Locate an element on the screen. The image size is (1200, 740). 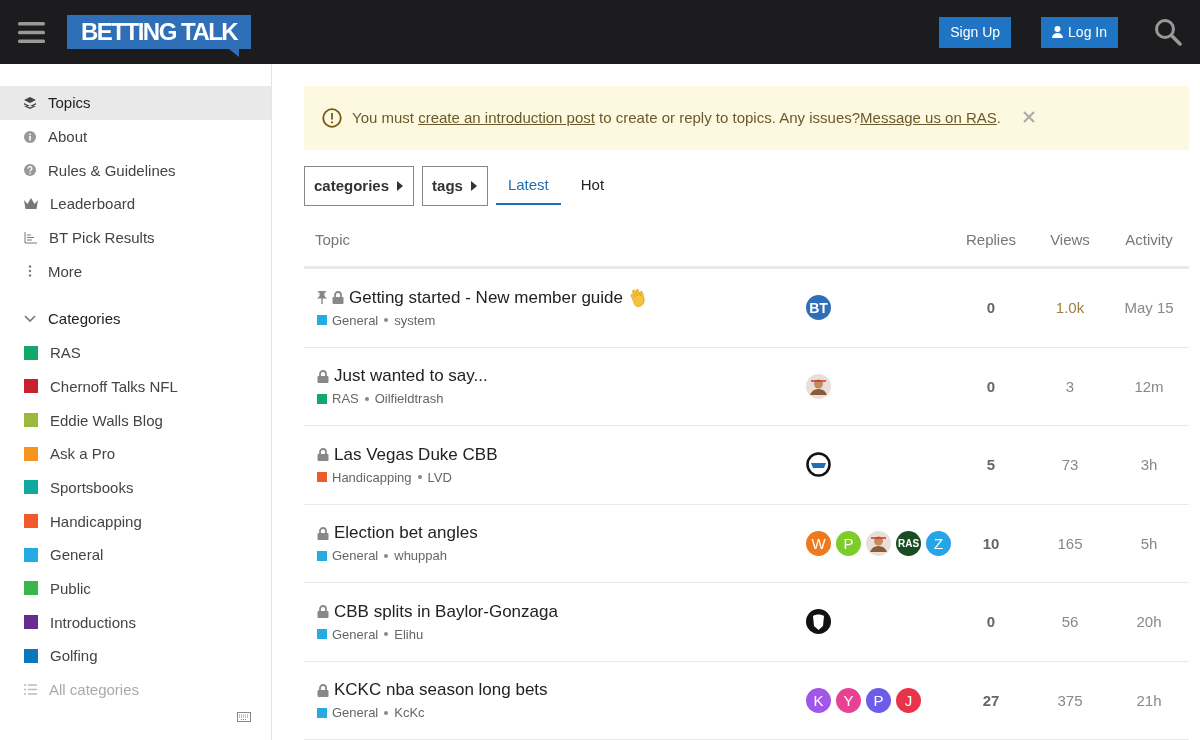
user-avatar: J is located at coordinates (908, 700).